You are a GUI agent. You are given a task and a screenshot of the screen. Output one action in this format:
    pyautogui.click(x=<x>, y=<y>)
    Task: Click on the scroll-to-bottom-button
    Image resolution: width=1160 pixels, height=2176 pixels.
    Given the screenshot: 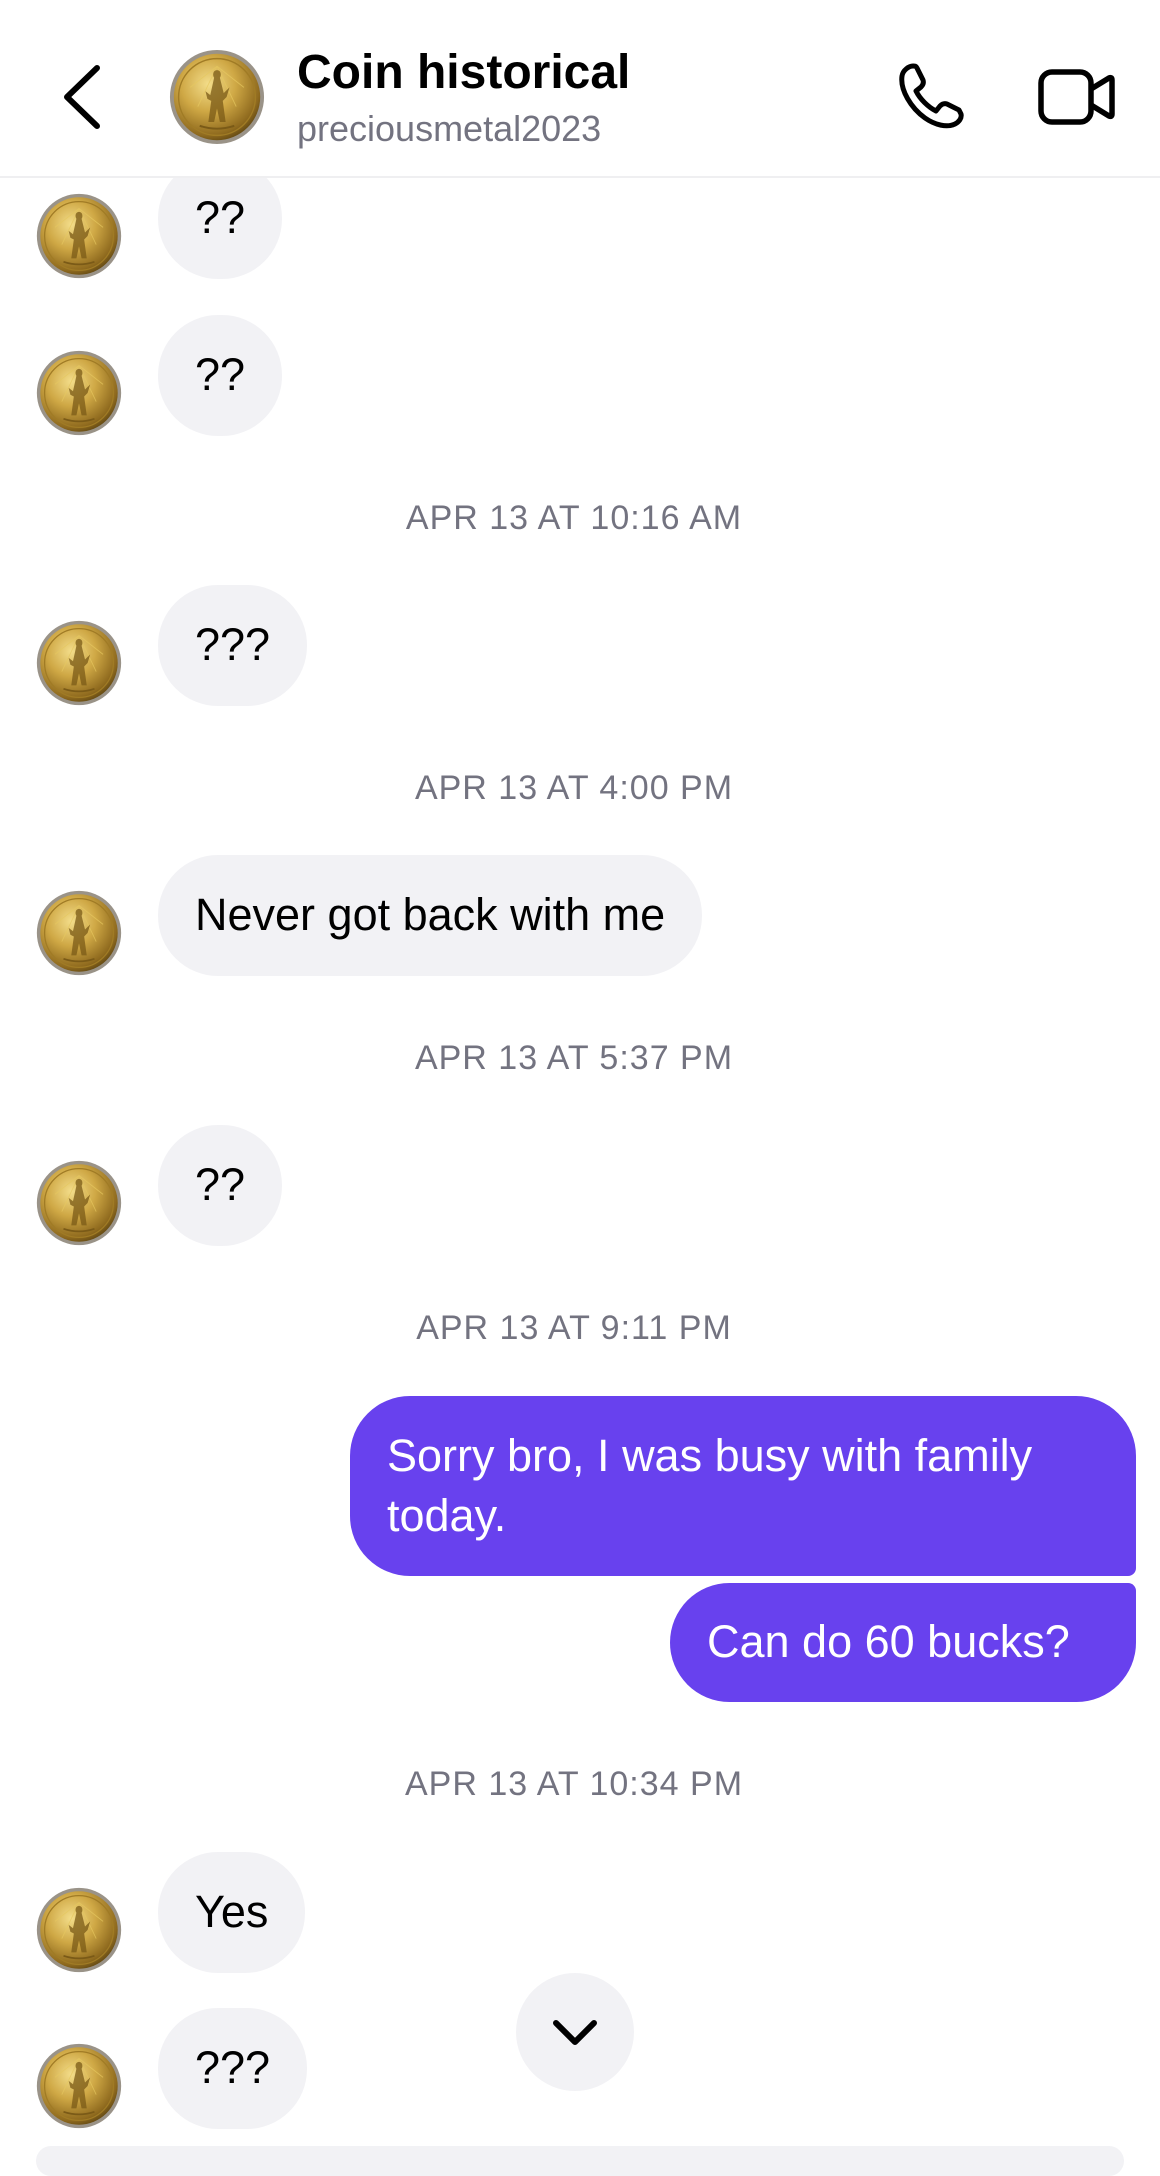 What is the action you would take?
    pyautogui.click(x=575, y=2032)
    